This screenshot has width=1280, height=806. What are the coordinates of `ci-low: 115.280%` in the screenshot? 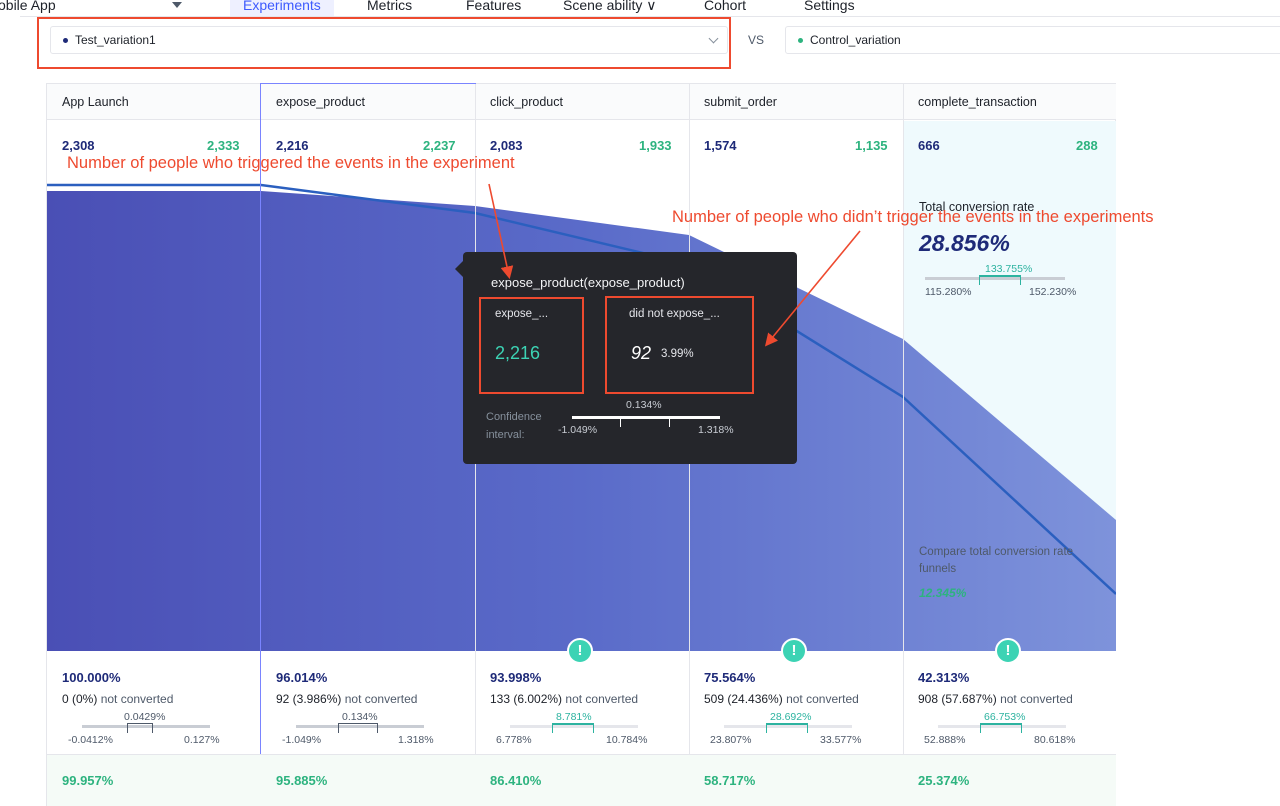 It's located at (948, 292).